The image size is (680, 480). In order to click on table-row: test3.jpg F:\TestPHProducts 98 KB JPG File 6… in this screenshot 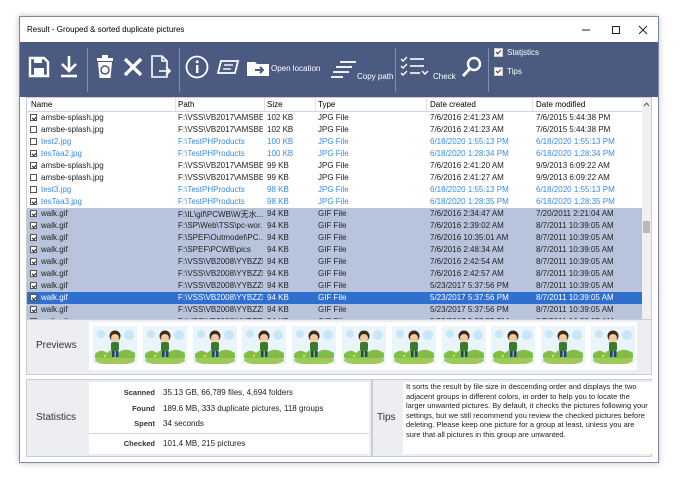, I will do `click(335, 190)`.